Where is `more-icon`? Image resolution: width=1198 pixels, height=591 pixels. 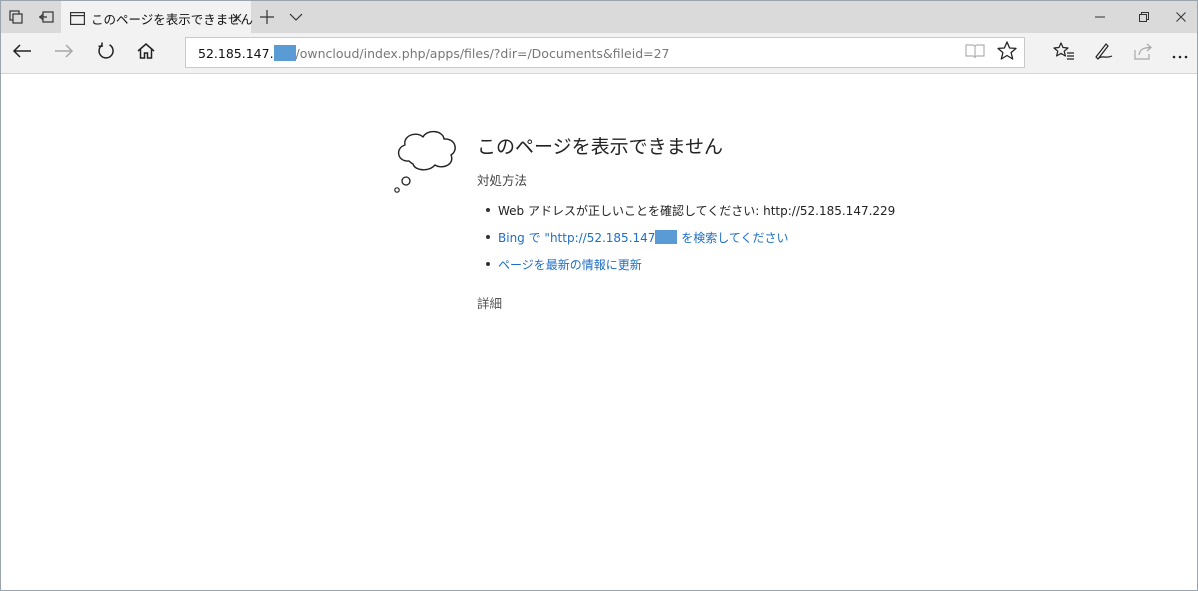 more-icon is located at coordinates (1180, 53).